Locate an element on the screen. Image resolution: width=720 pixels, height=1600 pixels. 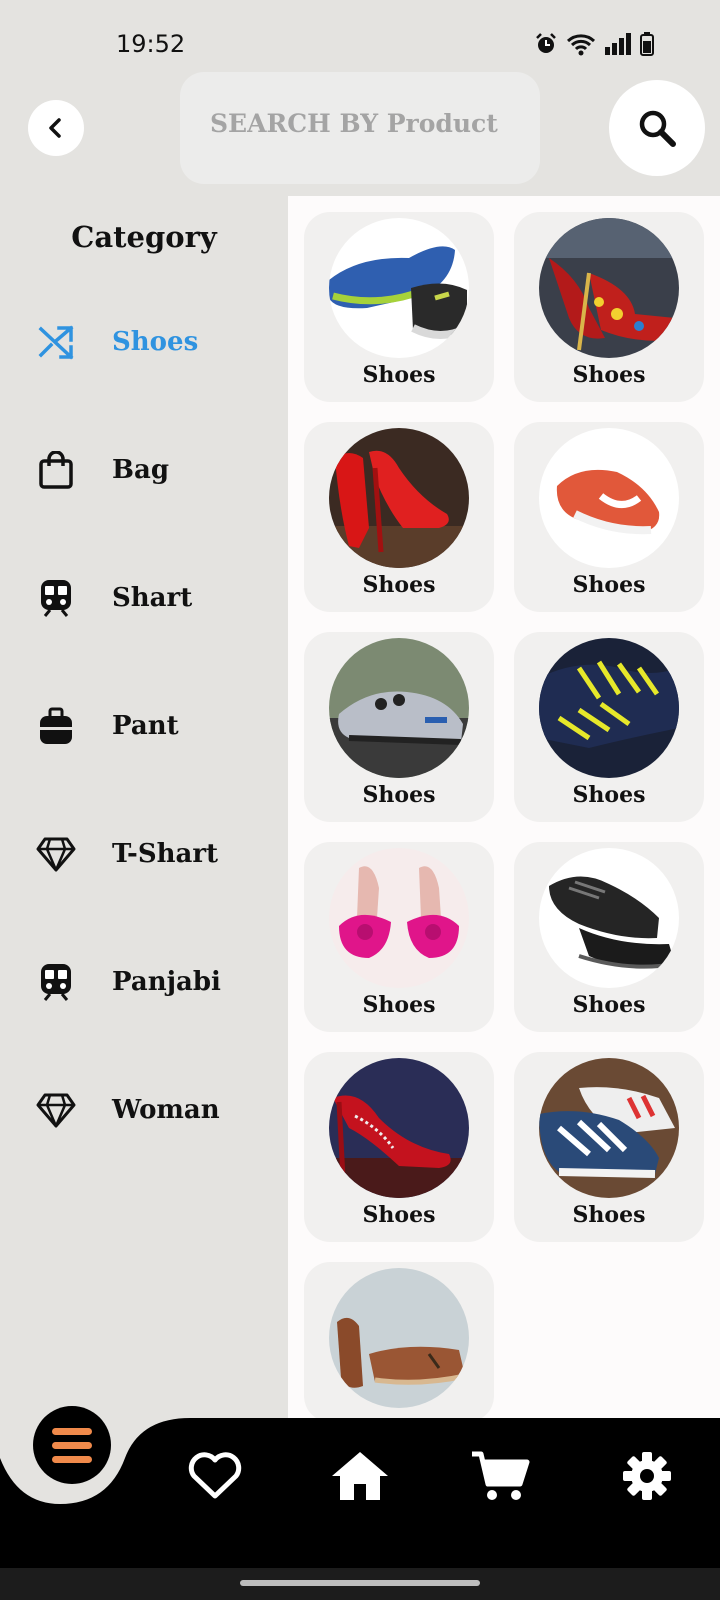
sidebar-item-pant: Pant is located at coordinates (107, 726).